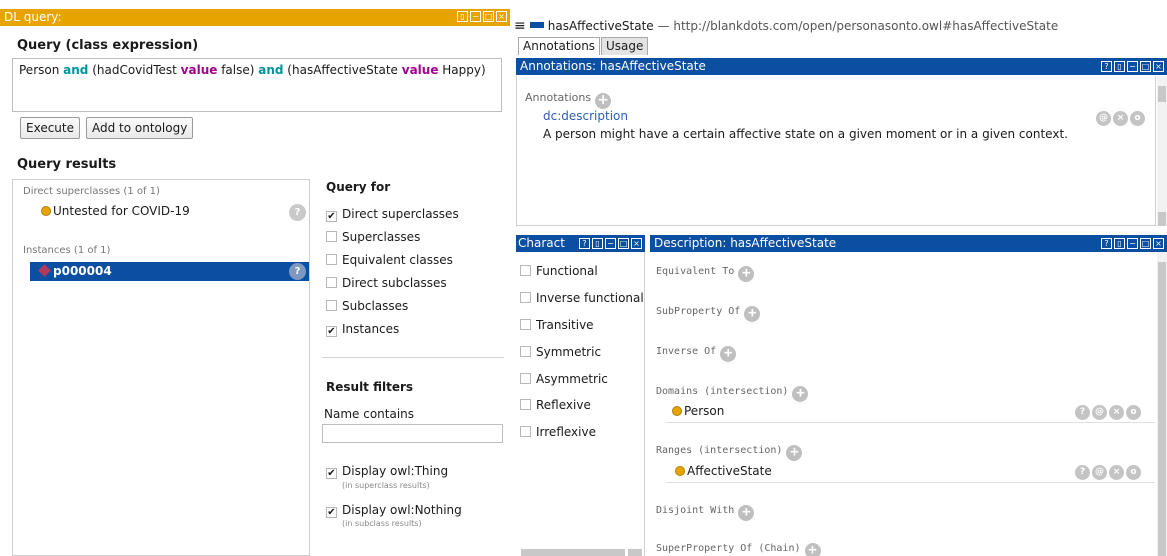 This screenshot has height=556, width=1167. Describe the element at coordinates (169, 271) in the screenshot. I see `instance-result-item: p000004` at that location.